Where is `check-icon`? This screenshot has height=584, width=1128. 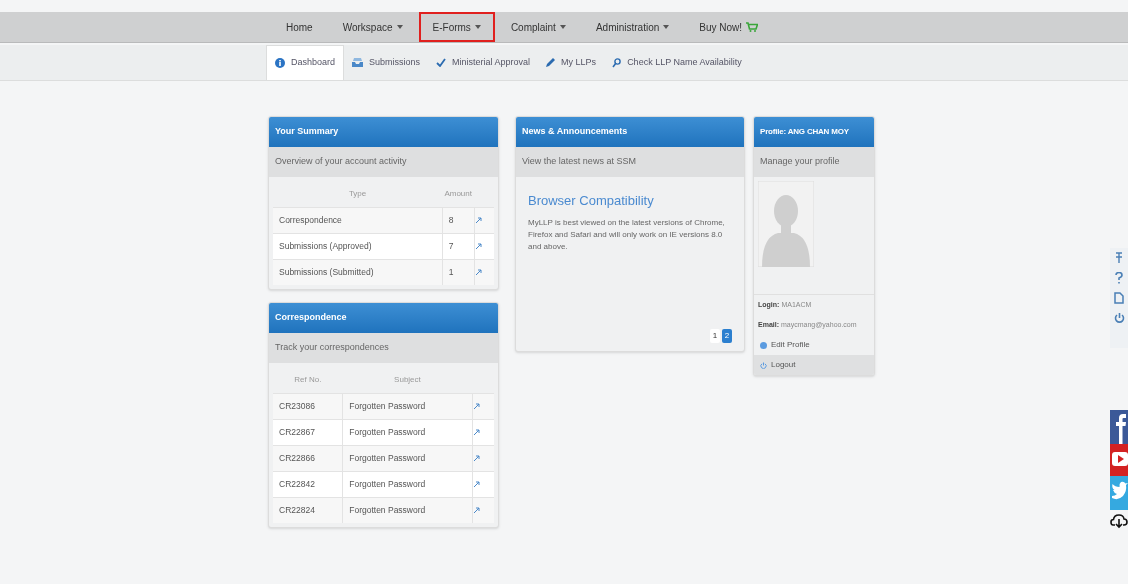
check-icon is located at coordinates (441, 62).